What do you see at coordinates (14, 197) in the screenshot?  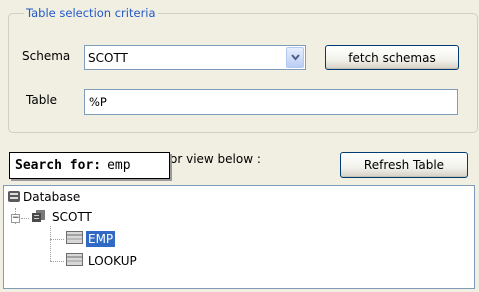 I see `database-icon` at bounding box center [14, 197].